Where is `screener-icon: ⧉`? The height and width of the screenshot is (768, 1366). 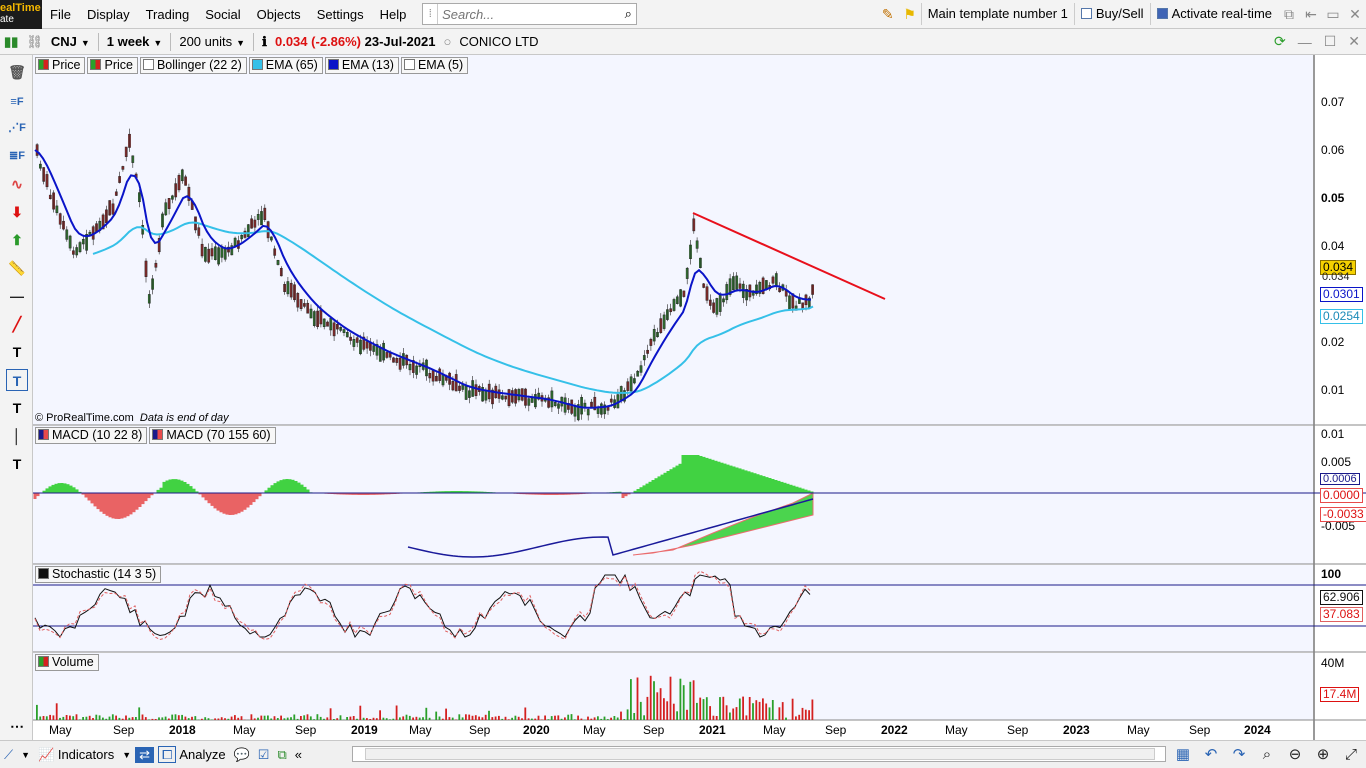
screener-icon: ⧉ is located at coordinates (281, 755).